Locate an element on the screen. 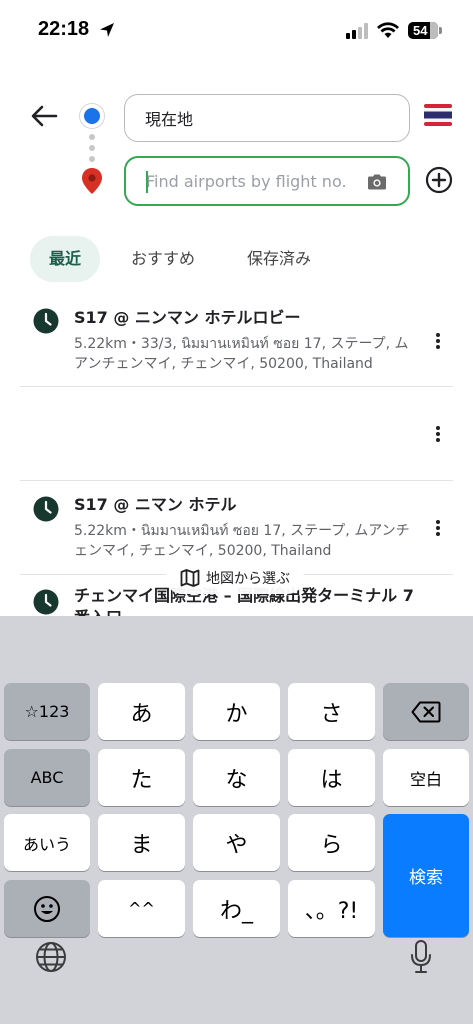  key-symbols: ☆123 is located at coordinates (47, 711).